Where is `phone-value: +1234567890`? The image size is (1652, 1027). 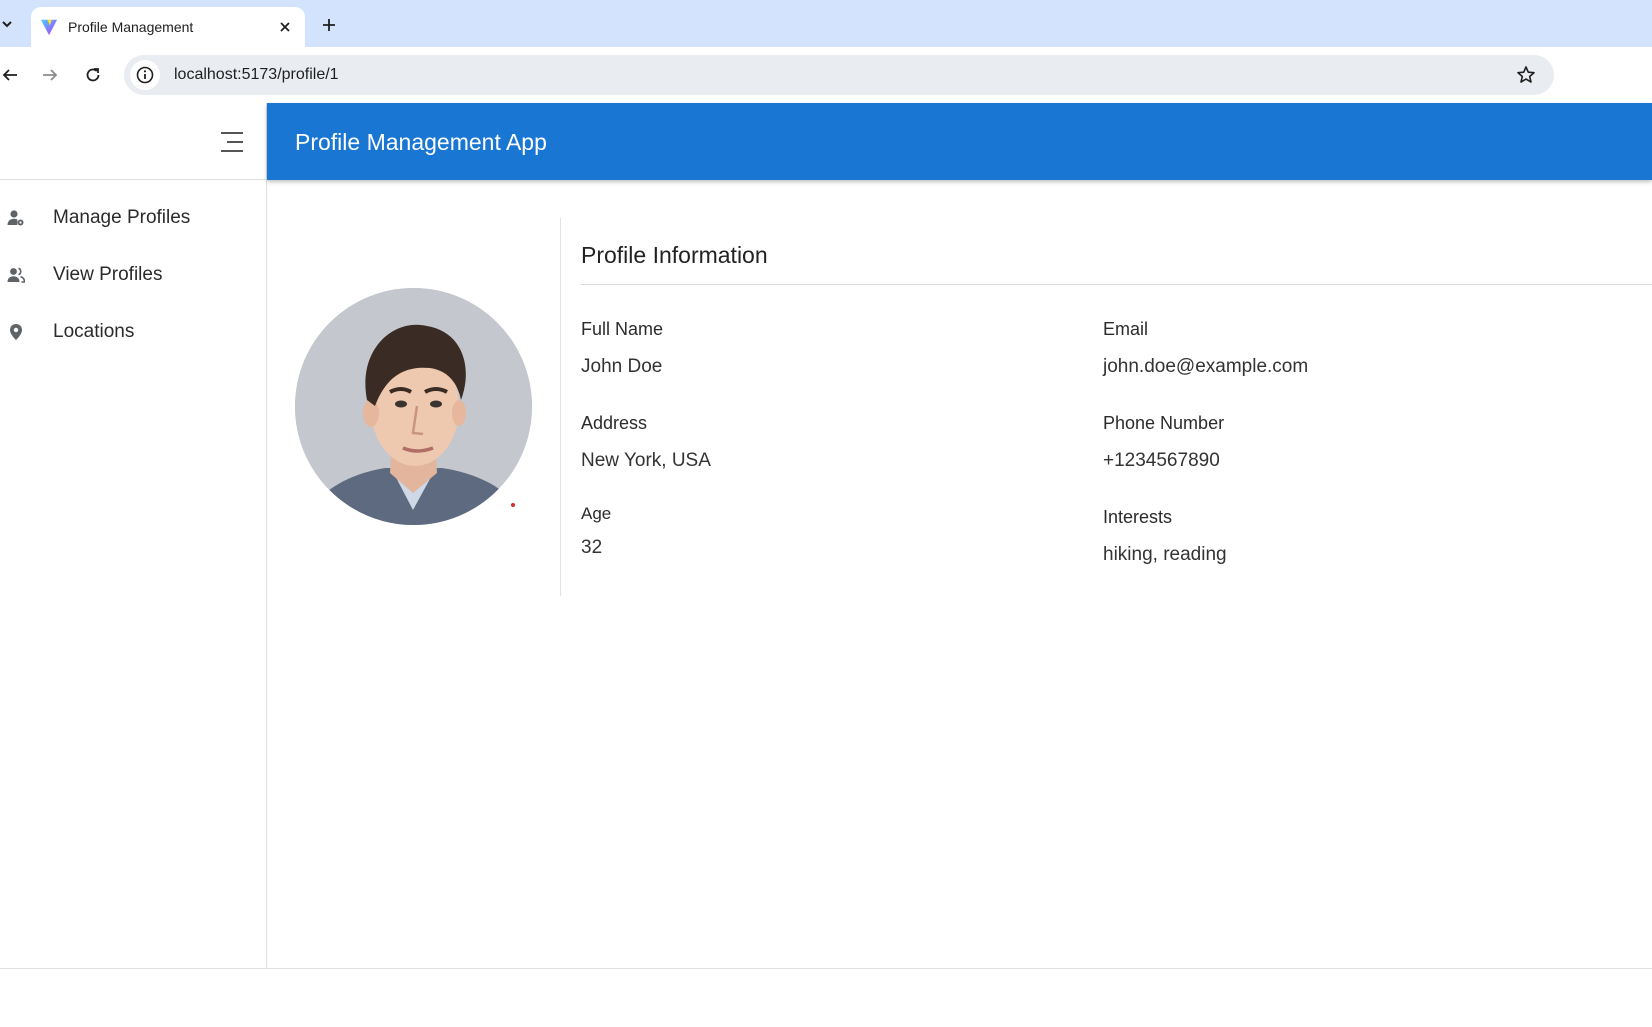
phone-value: +1234567890 is located at coordinates (1161, 460).